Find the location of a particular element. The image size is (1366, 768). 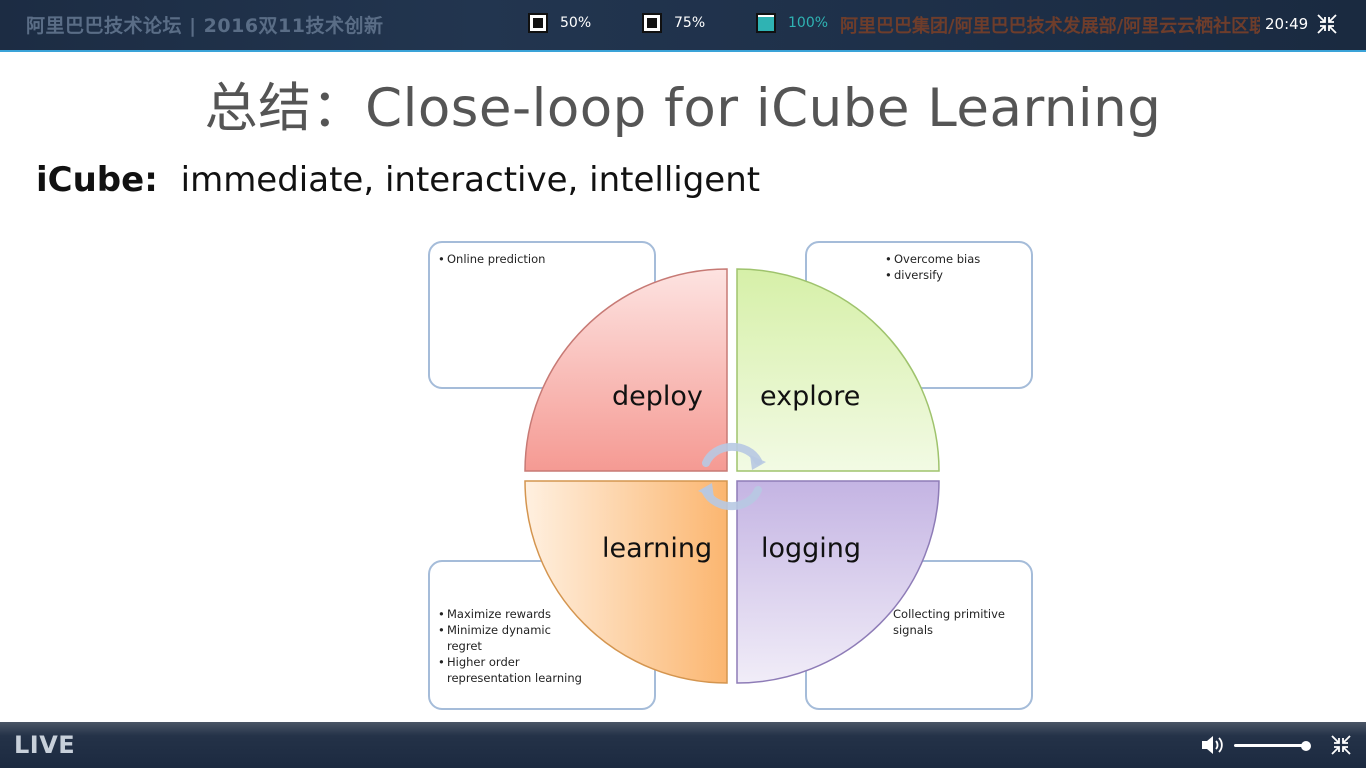

volume-track is located at coordinates (1271, 745).